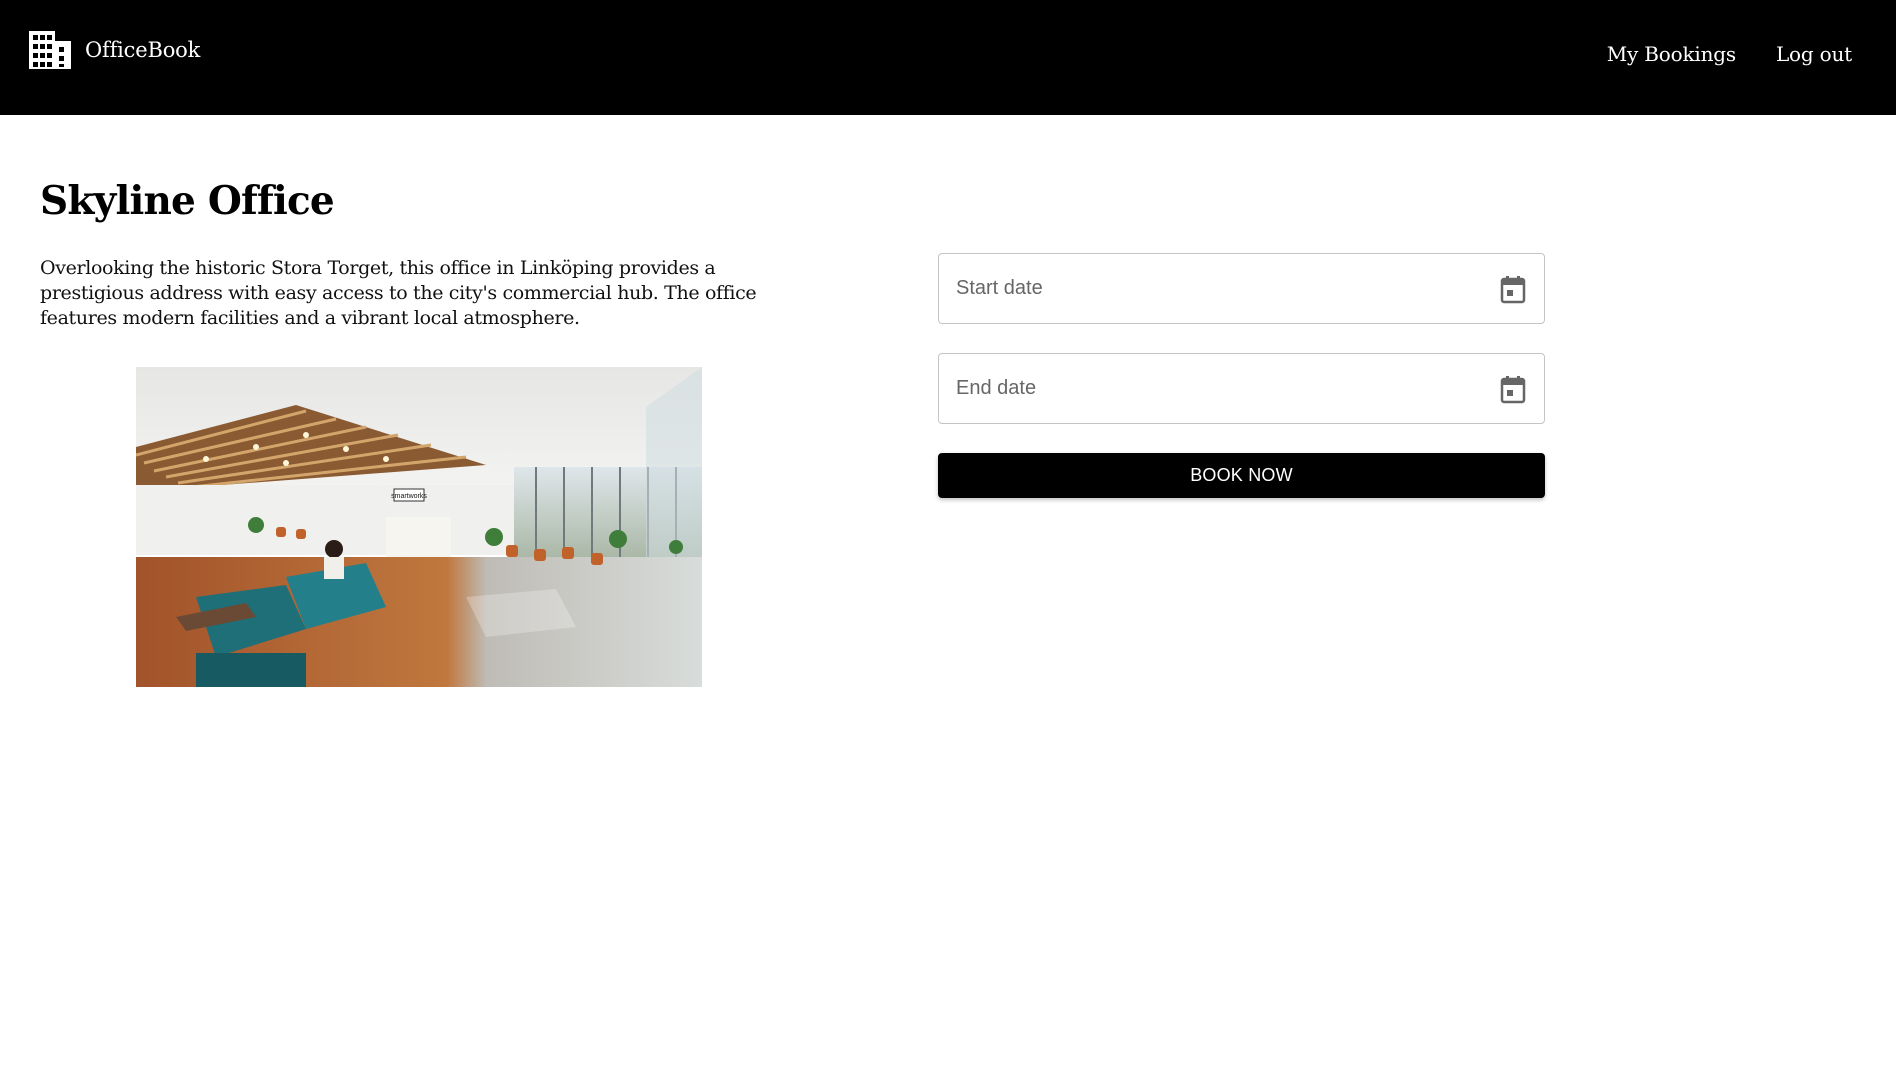 The width and height of the screenshot is (1896, 1080). What do you see at coordinates (1814, 54) in the screenshot?
I see `log-out-link: Log out` at bounding box center [1814, 54].